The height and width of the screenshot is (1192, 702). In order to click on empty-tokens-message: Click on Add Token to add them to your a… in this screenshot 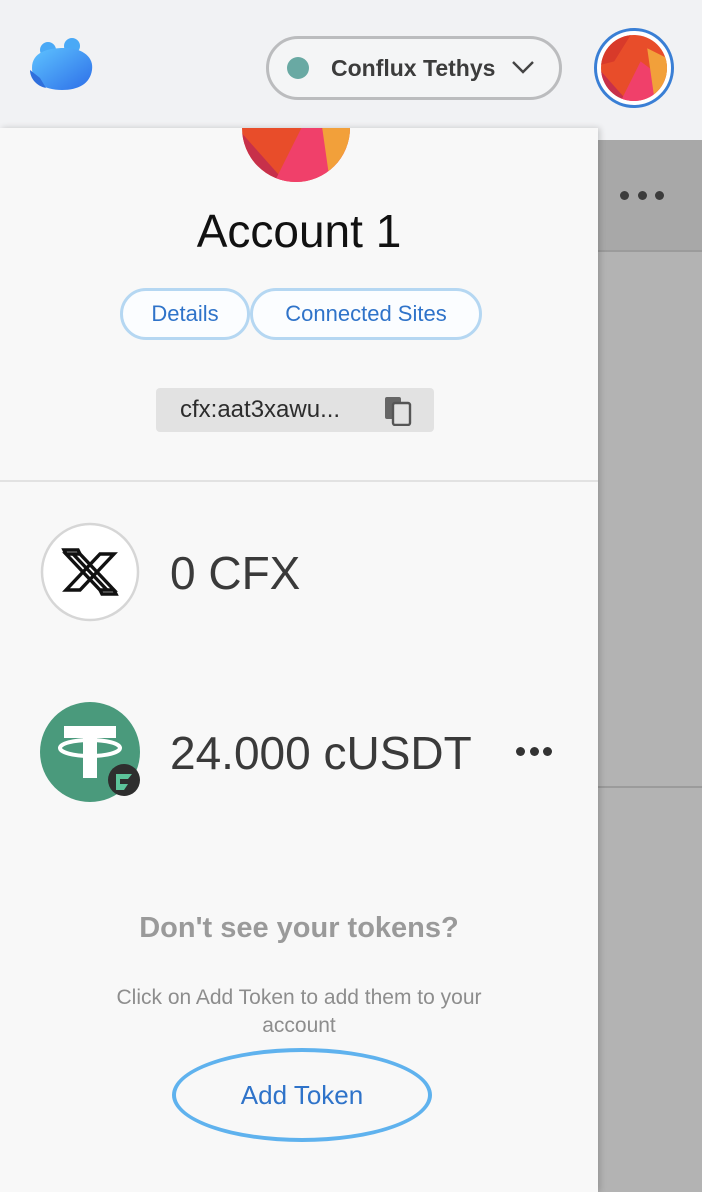, I will do `click(299, 1011)`.